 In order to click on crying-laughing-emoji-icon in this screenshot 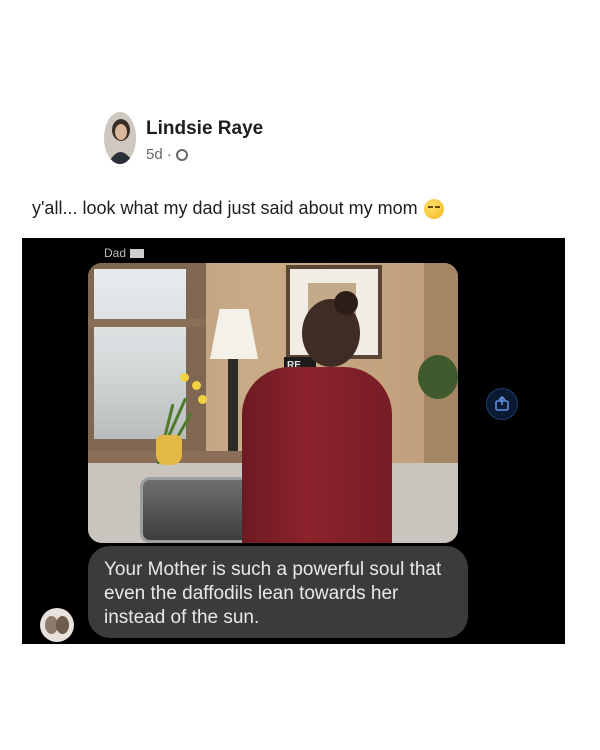, I will do `click(433, 208)`.